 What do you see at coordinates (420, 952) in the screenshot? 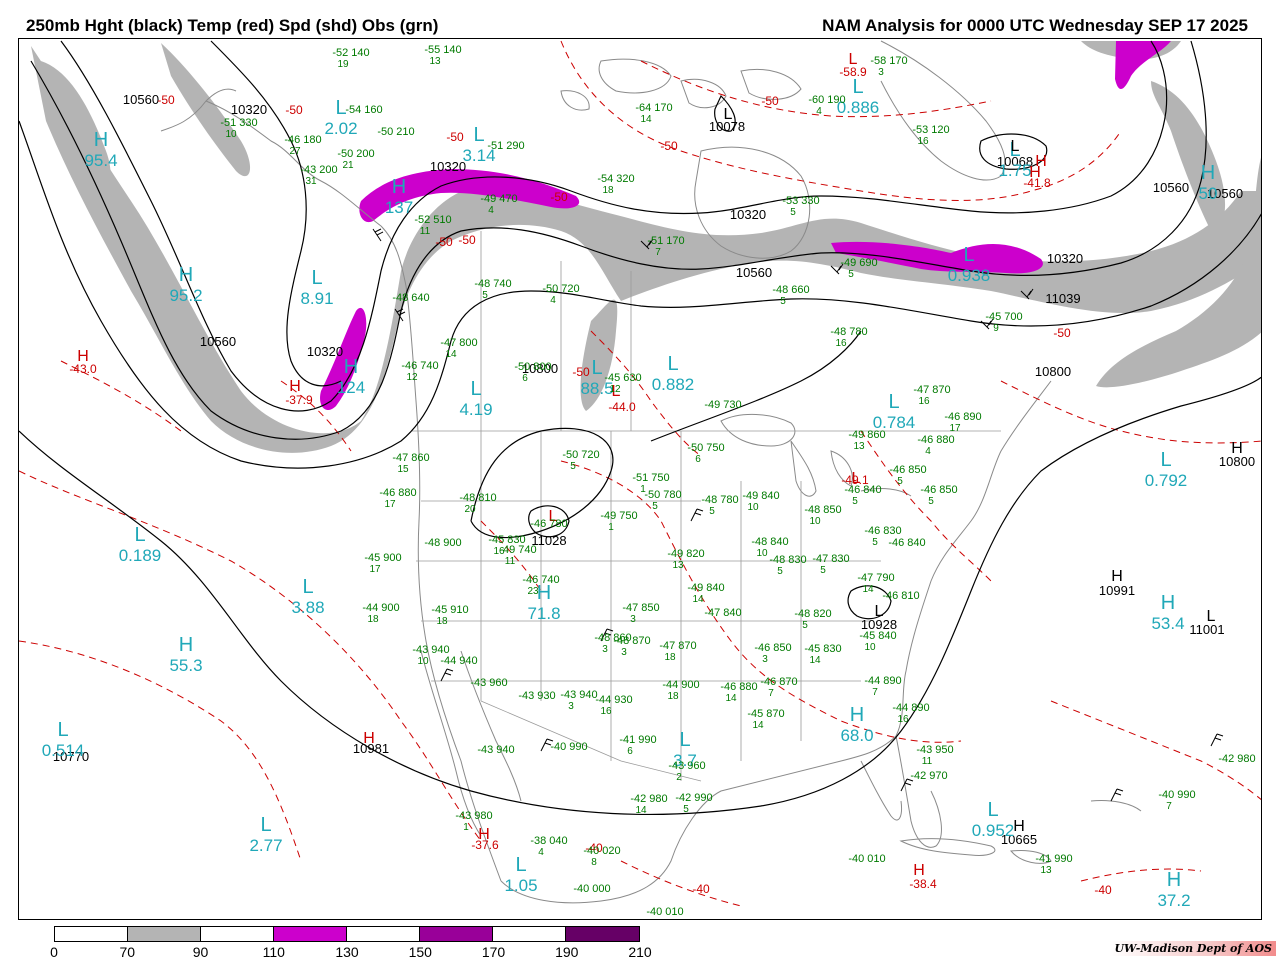
I see `legend-tick-label: 150` at bounding box center [420, 952].